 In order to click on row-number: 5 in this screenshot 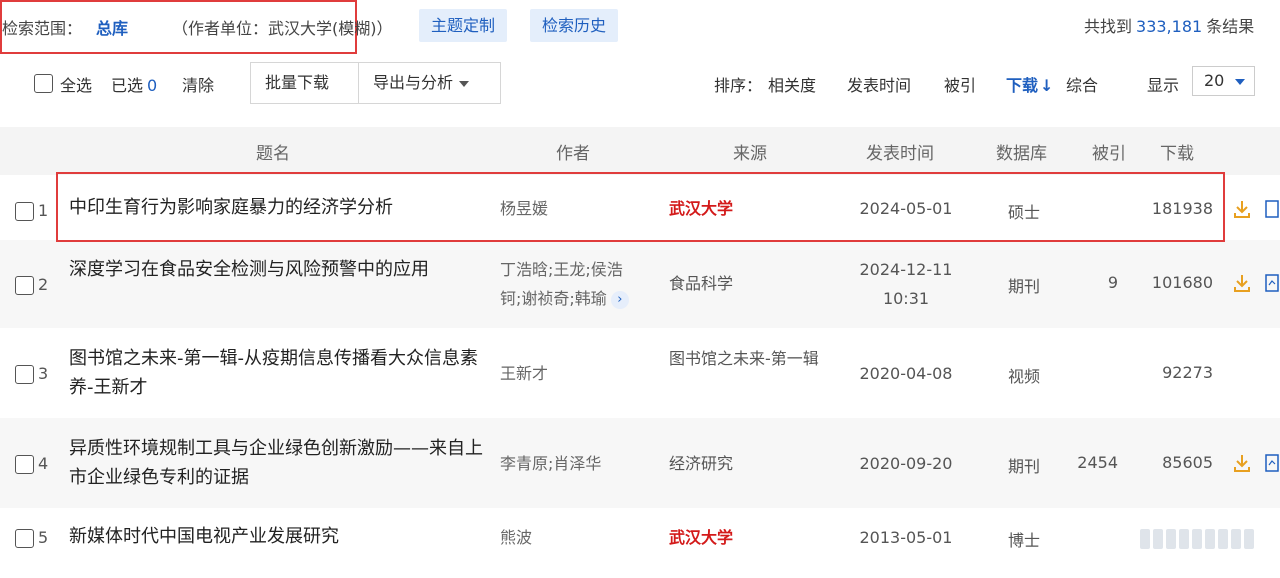, I will do `click(43, 537)`.